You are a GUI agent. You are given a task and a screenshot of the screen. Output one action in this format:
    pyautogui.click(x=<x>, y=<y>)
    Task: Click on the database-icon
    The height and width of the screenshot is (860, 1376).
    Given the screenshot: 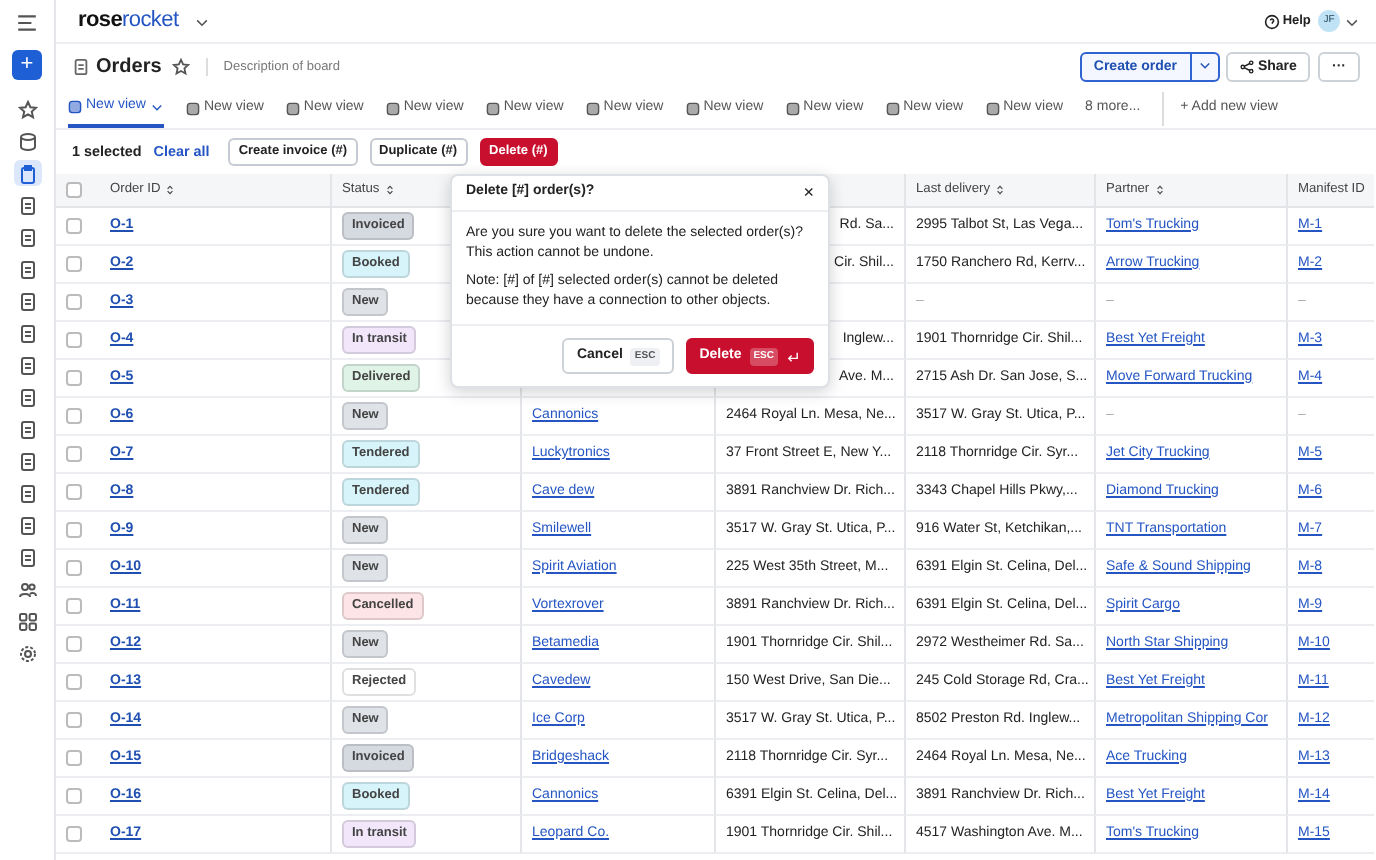 What is the action you would take?
    pyautogui.click(x=27, y=141)
    